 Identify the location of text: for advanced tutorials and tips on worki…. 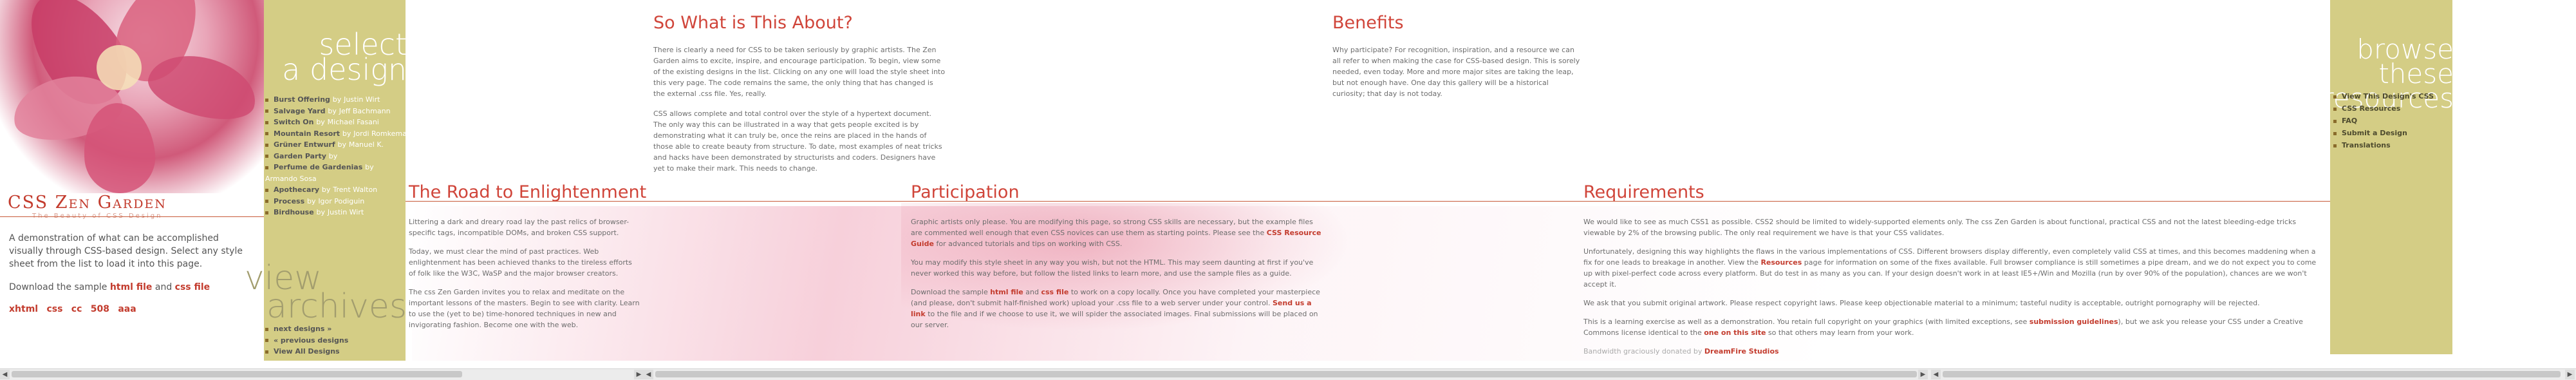
(1029, 244).